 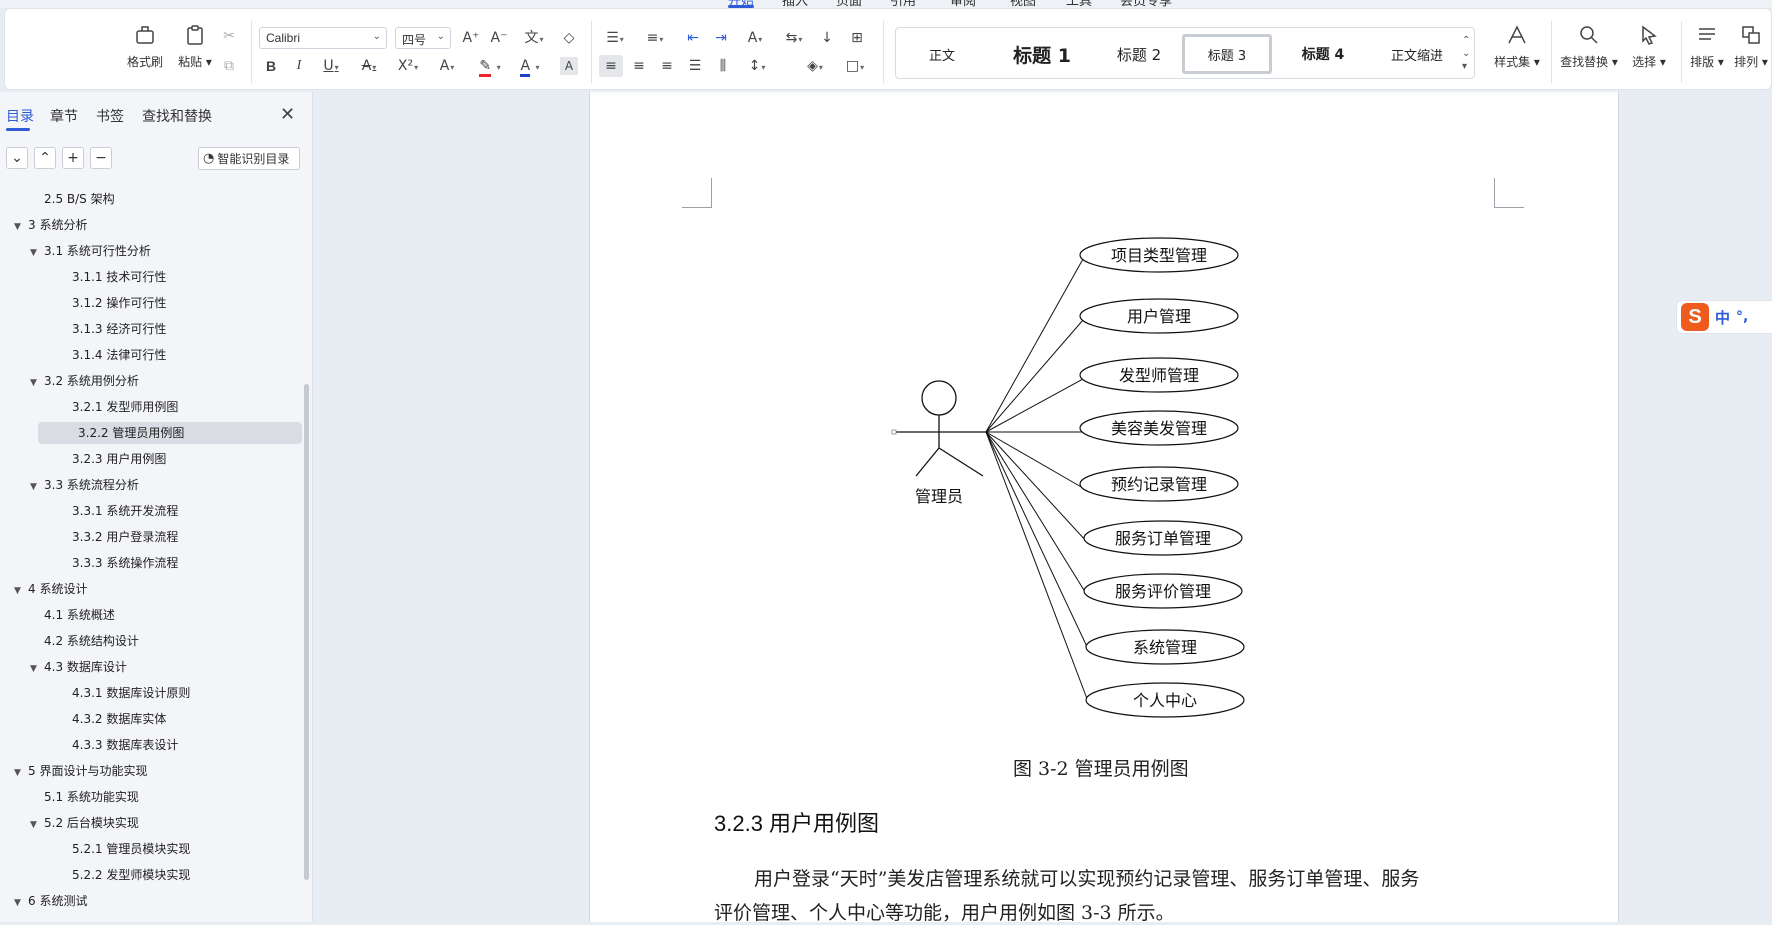 I want to click on toc-item: 4.1 系统概述, so click(x=79, y=615).